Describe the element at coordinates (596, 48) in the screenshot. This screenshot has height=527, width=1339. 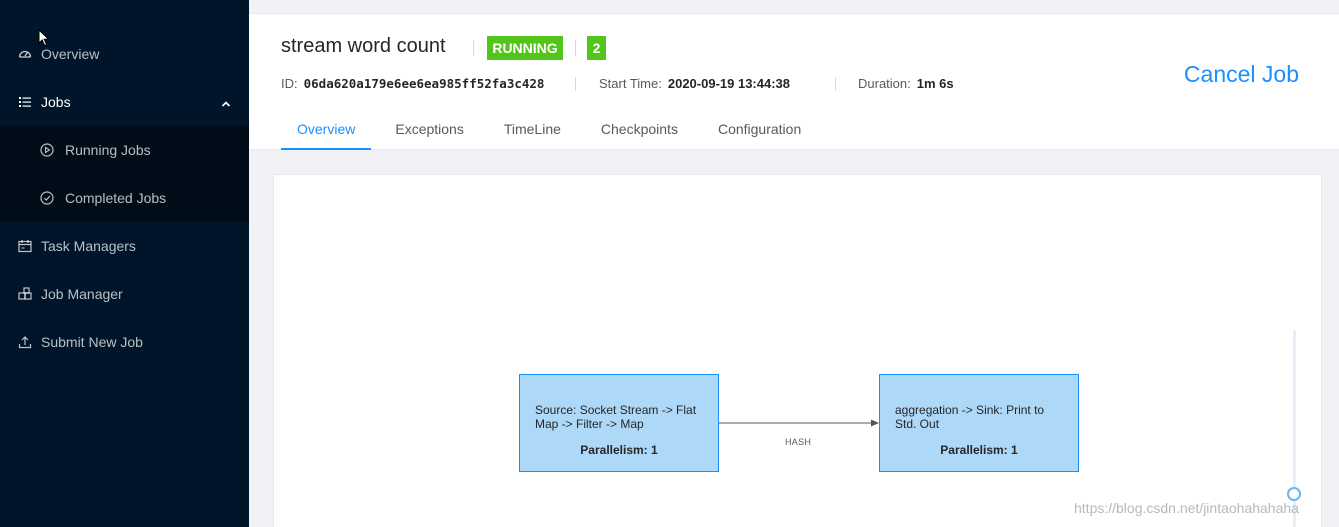
I see `task-count-badge: 2` at that location.